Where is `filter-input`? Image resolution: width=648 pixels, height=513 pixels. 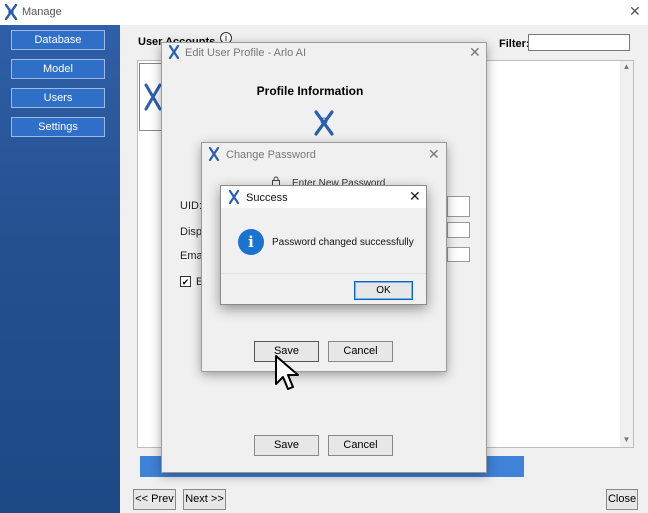
filter-input is located at coordinates (579, 42).